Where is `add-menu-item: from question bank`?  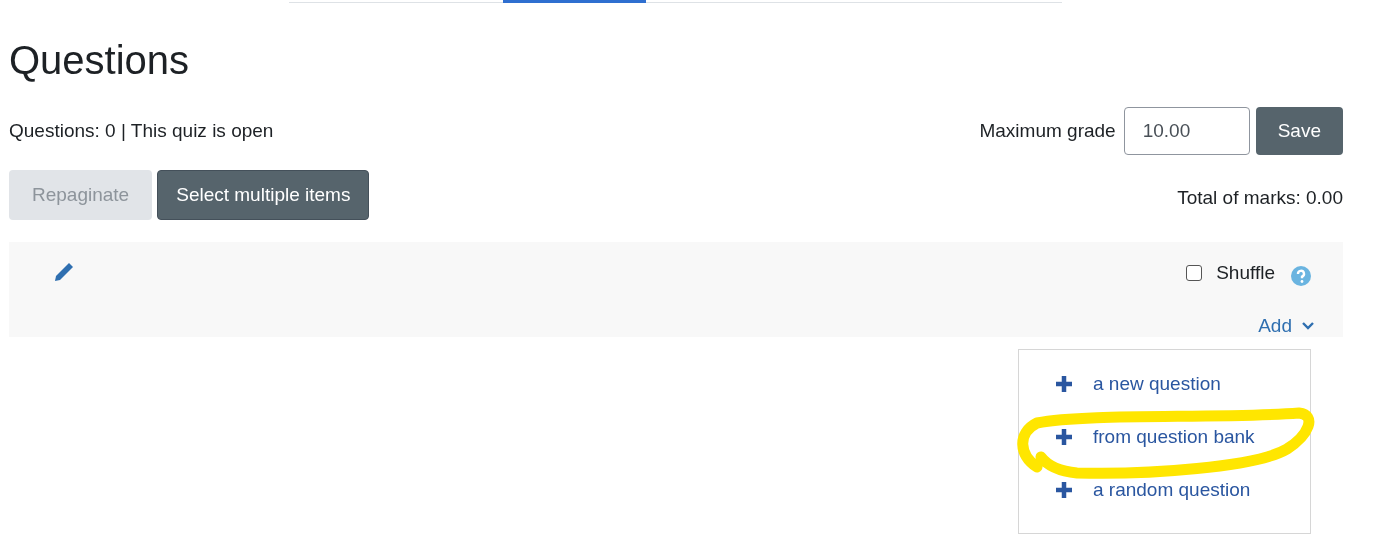 add-menu-item: from question bank is located at coordinates (1155, 436).